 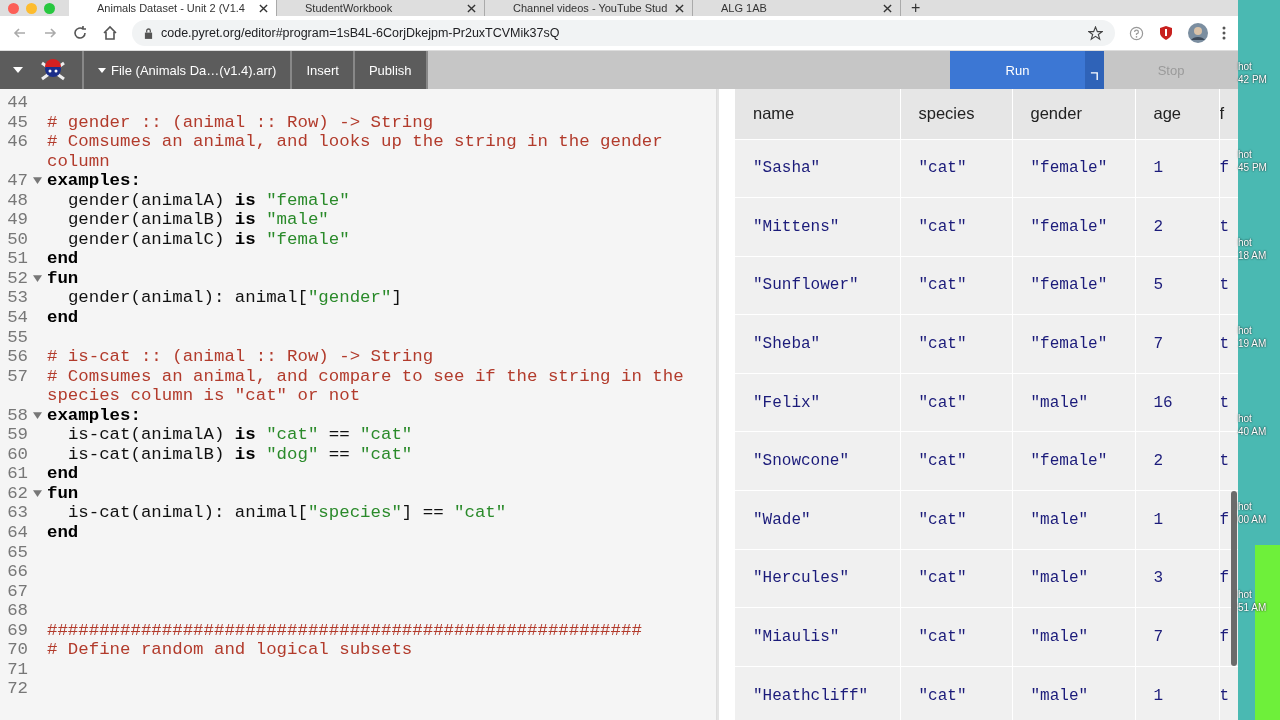 I want to click on browser-tab: StudentWorkbook, so click(x=381, y=8).